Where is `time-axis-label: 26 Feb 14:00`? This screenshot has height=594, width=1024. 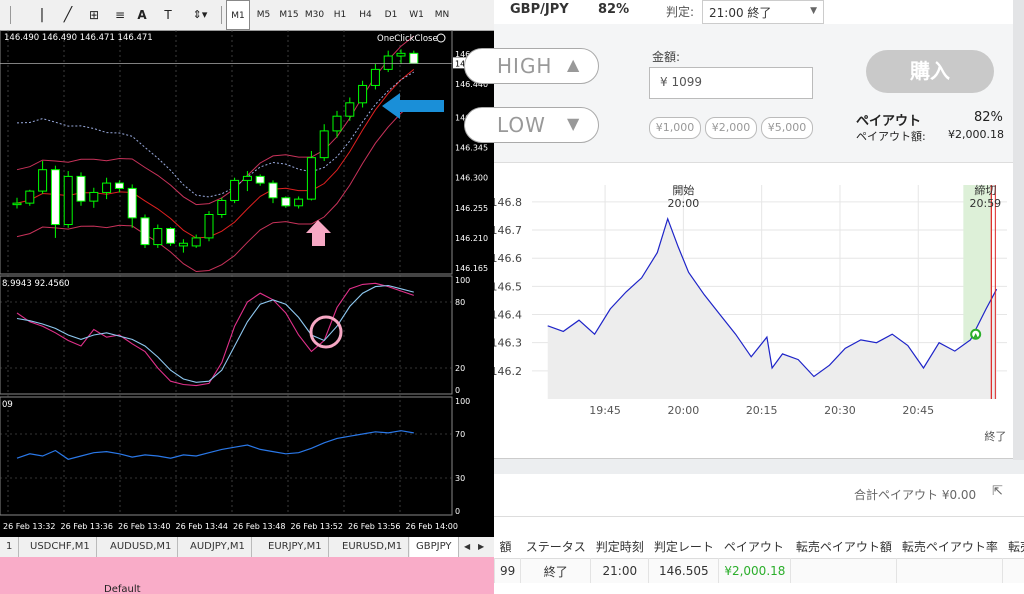 time-axis-label: 26 Feb 14:00 is located at coordinates (432, 526).